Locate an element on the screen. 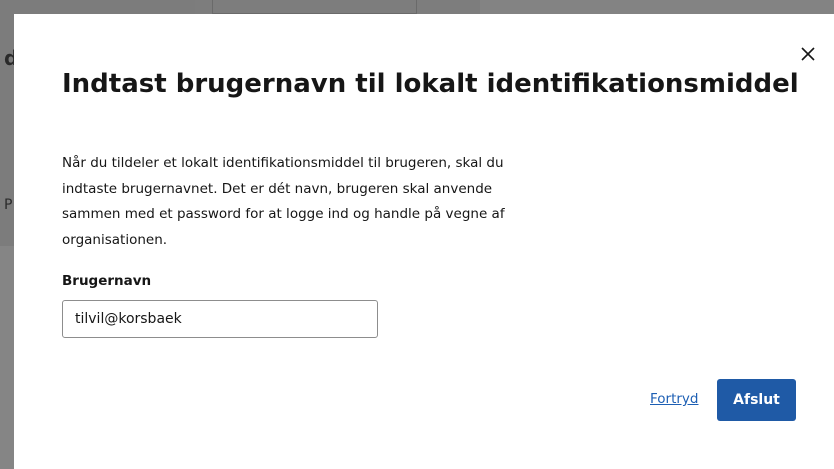 The image size is (834, 469). username-input is located at coordinates (220, 319).